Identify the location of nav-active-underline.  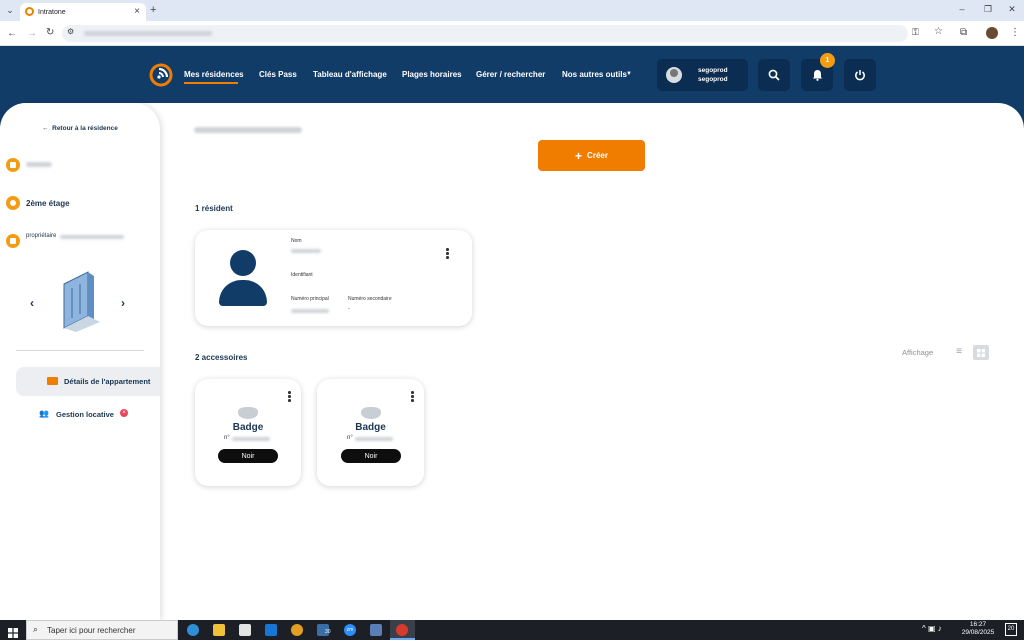
(211, 83).